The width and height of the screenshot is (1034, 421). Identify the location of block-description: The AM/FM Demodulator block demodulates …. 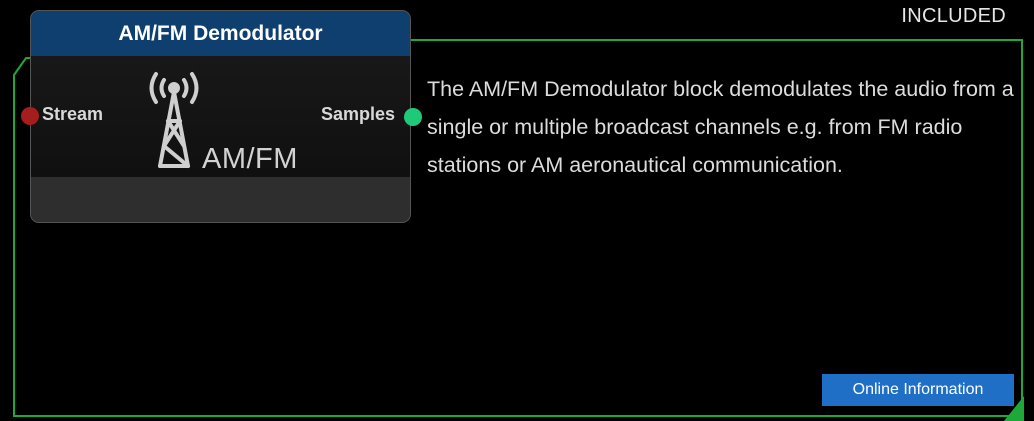
(720, 127).